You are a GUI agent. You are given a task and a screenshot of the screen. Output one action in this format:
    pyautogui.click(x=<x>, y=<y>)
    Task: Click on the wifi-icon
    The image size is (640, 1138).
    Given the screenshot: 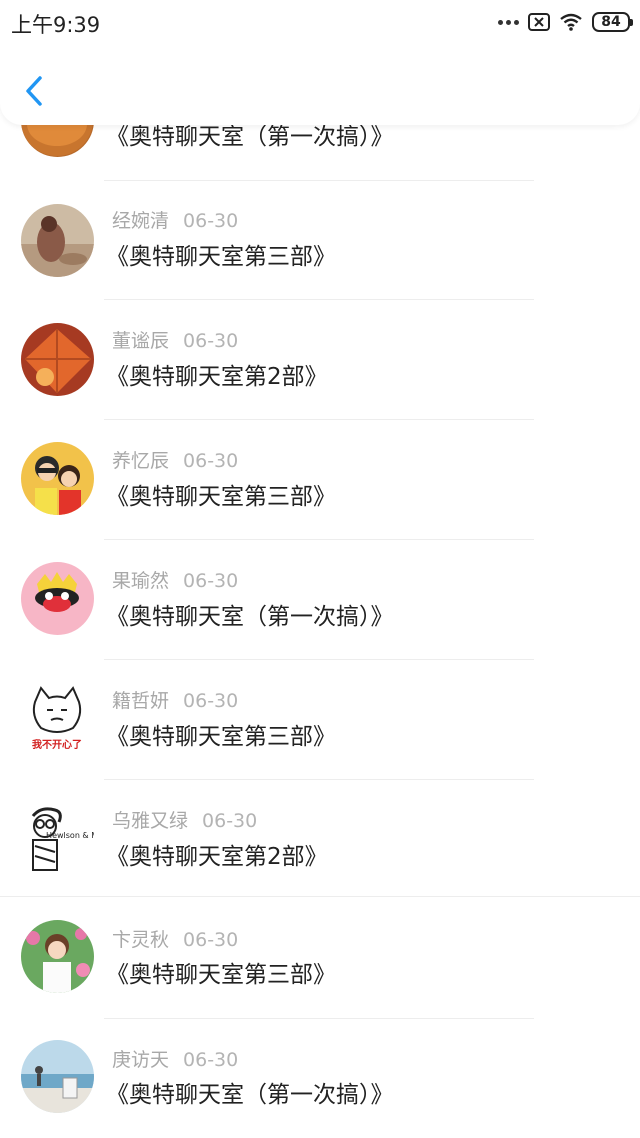 What is the action you would take?
    pyautogui.click(x=571, y=22)
    